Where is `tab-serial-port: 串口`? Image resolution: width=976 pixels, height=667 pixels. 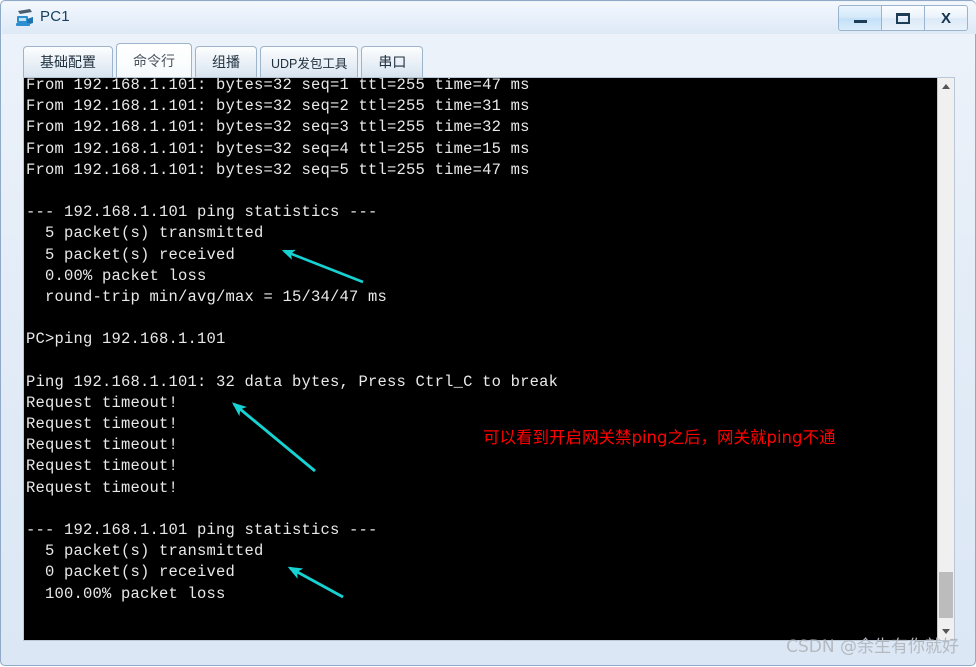 tab-serial-port: 串口 is located at coordinates (392, 61).